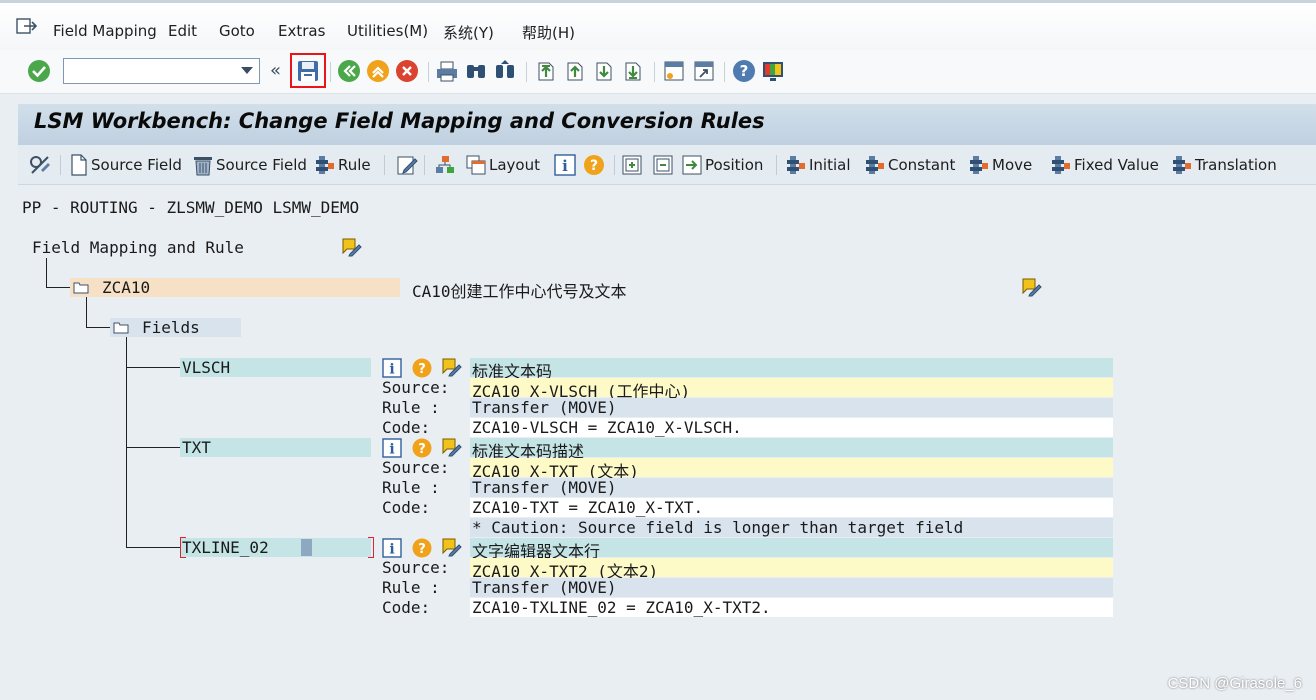 Image resolution: width=1316 pixels, height=700 pixels. I want to click on fixed-value-button: Fixed Value, so click(1104, 165).